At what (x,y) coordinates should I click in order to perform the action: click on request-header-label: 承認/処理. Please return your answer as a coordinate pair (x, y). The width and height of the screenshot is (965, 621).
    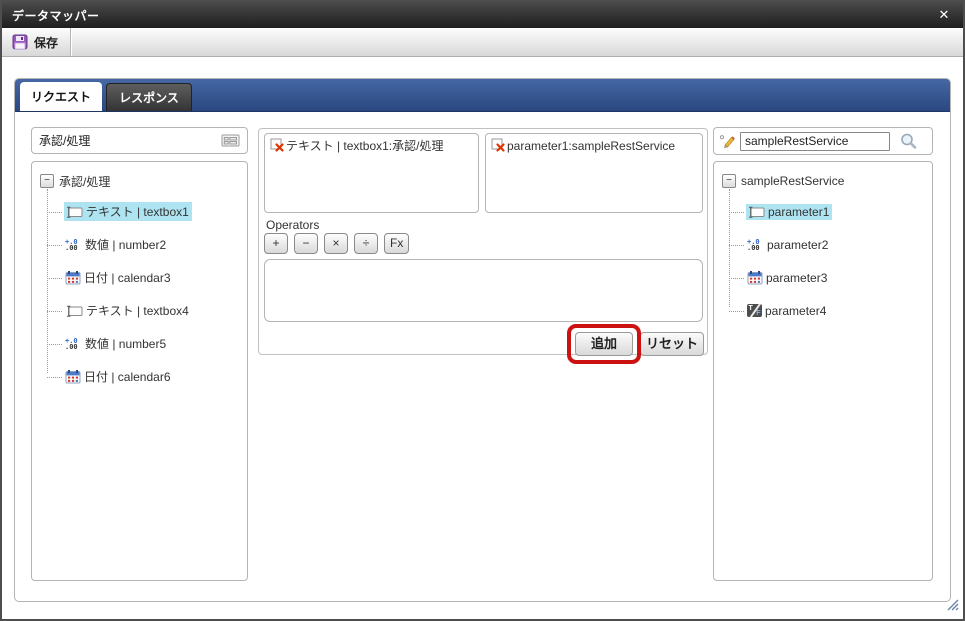
    Looking at the image, I should click on (65, 141).